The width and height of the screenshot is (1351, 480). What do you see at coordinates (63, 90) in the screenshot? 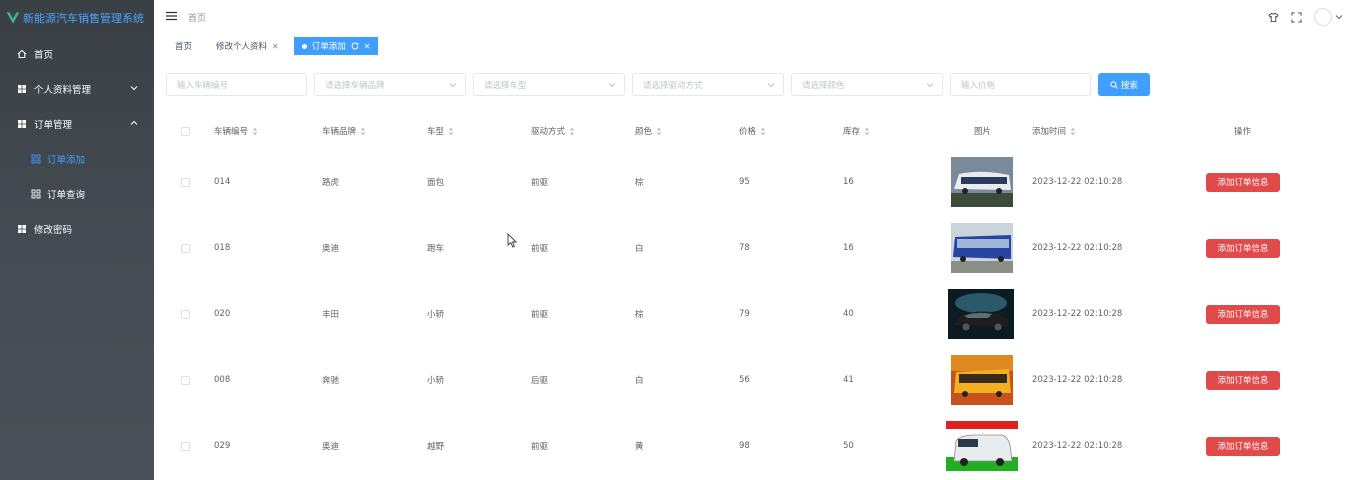
I see `sidebar-item-label: 个人资料管理` at bounding box center [63, 90].